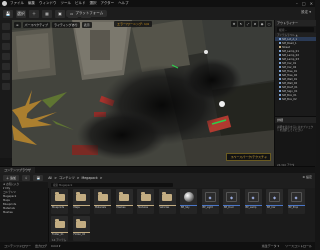 Image resolution: width=320 pixels, height=250 pixels. I want to click on menu-select: 選択, so click(93, 3).